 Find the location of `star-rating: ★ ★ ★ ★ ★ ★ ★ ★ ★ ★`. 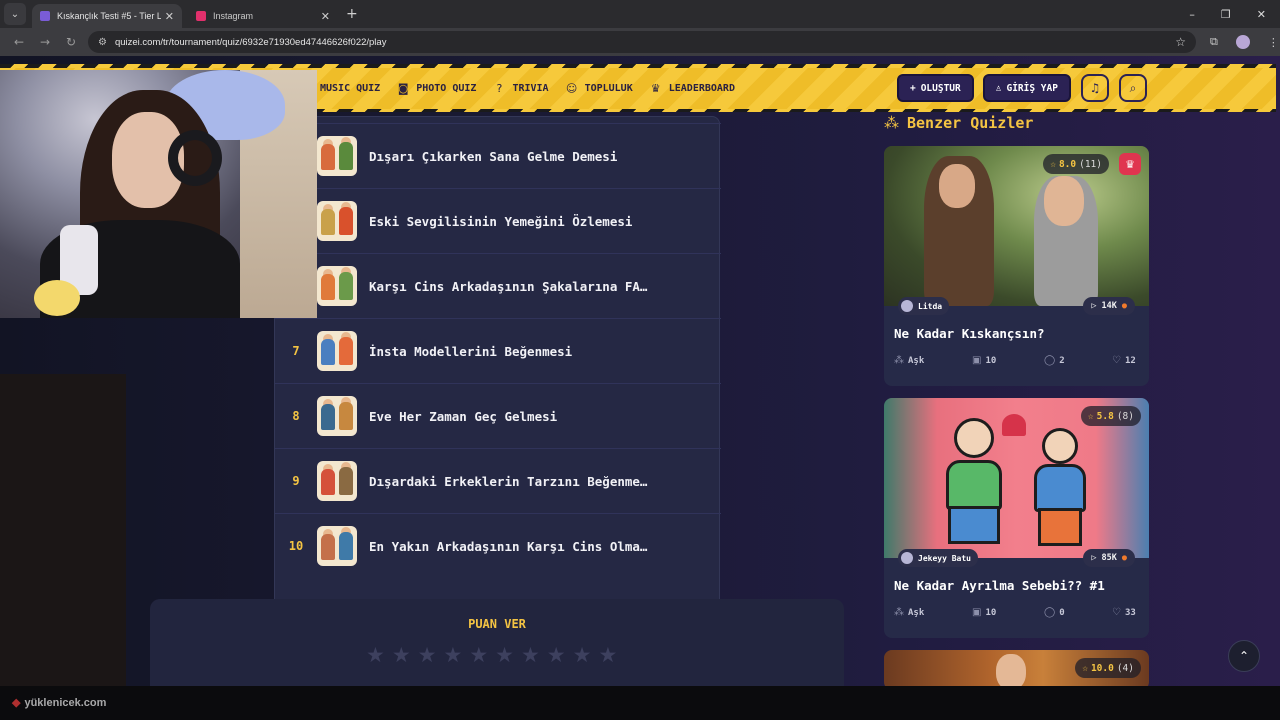

star-rating: ★ ★ ★ ★ ★ ★ ★ ★ ★ ★ is located at coordinates (491, 655).